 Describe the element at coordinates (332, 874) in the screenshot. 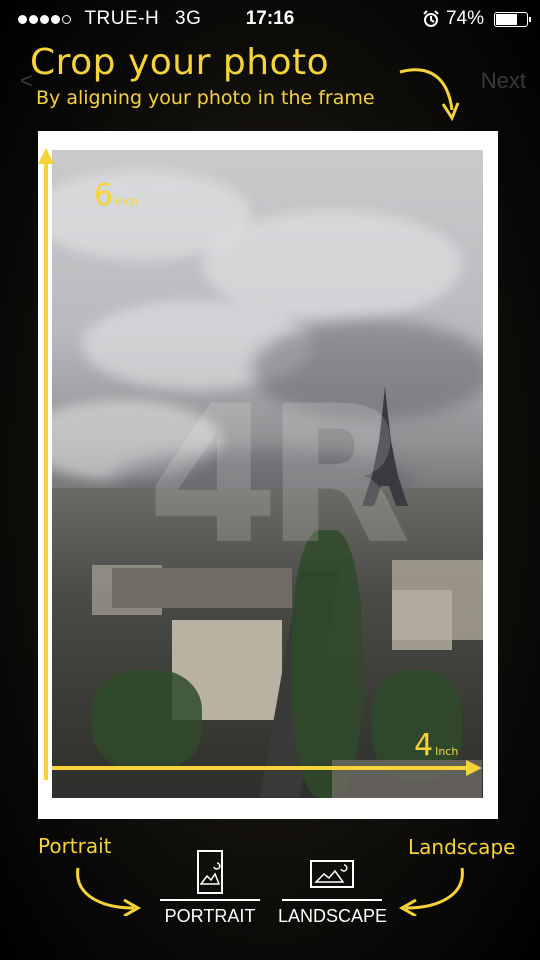

I see `landscape-photo-icon` at that location.